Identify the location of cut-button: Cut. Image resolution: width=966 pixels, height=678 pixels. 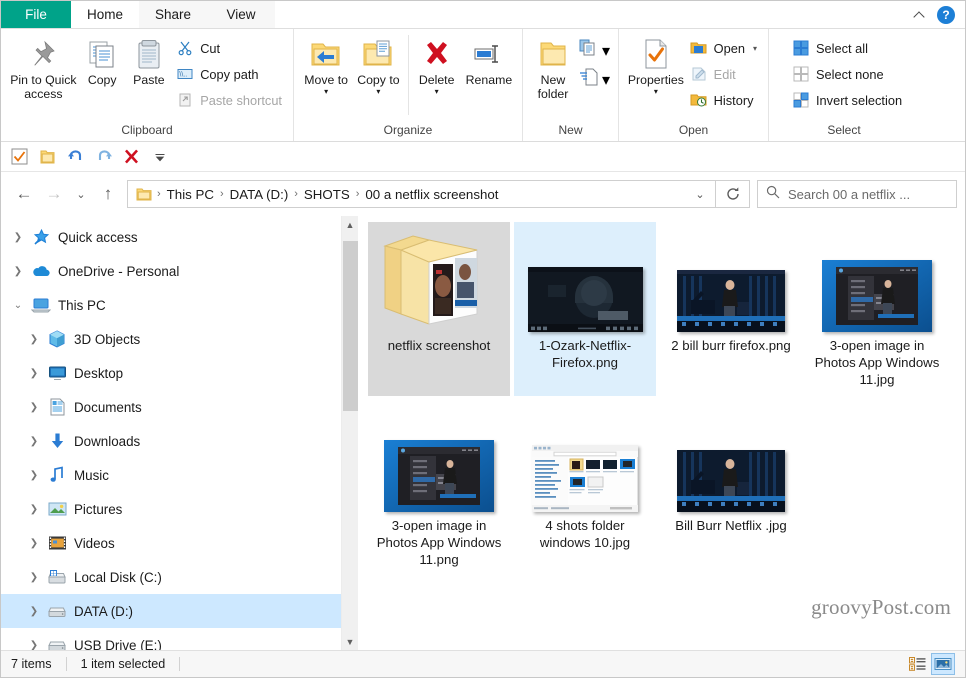
(230, 48).